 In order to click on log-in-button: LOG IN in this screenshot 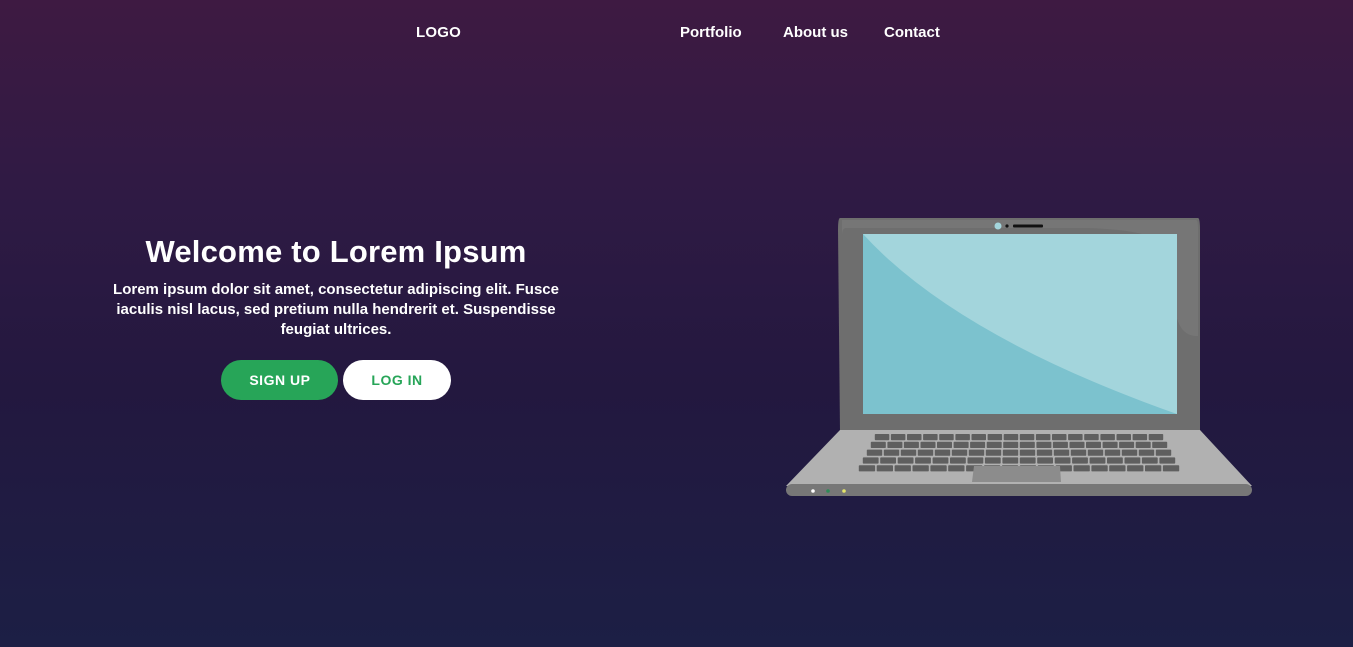, I will do `click(397, 380)`.